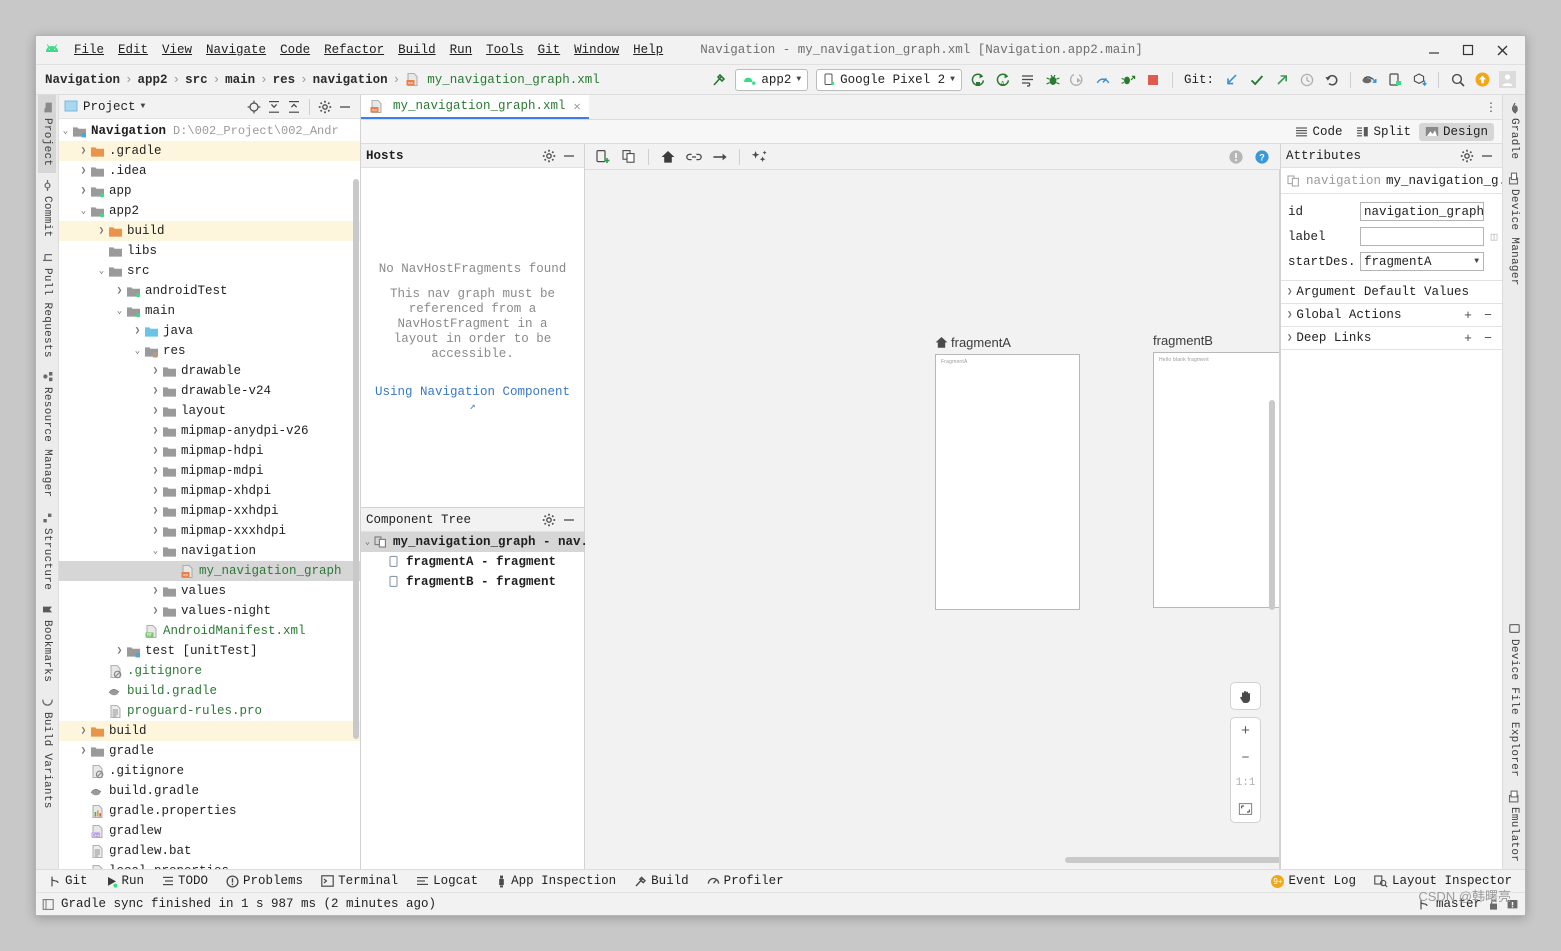 The image size is (1561, 951). I want to click on git-history-icon, so click(1306, 79).